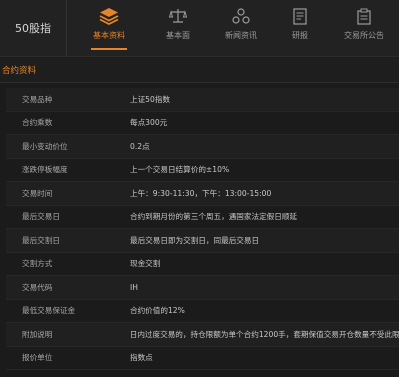 The image size is (399, 377). Describe the element at coordinates (37, 287) in the screenshot. I see `row-label: 交易代码` at that location.